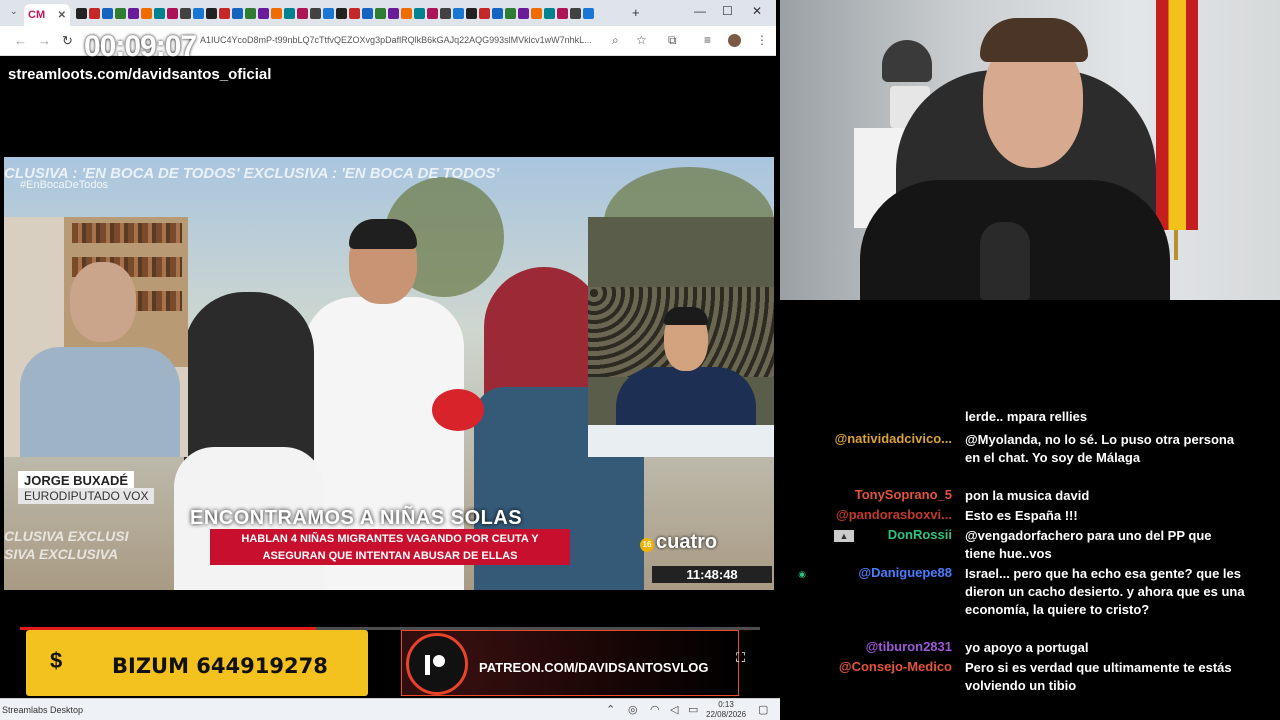  I want to click on close-button: ✕, so click(757, 11).